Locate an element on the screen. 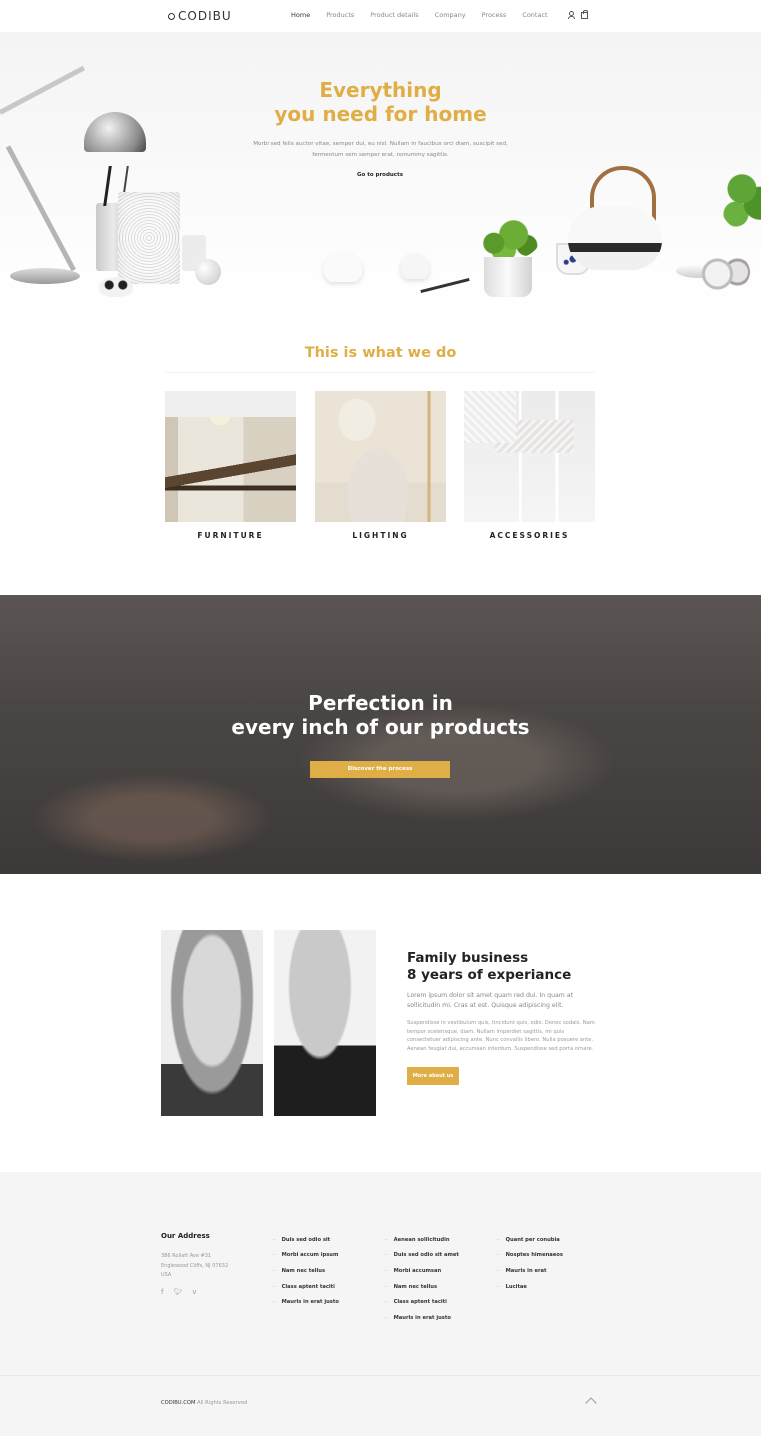 Image resolution: width=761 pixels, height=1436 pixels. family-title-line1: Family business is located at coordinates (468, 958).